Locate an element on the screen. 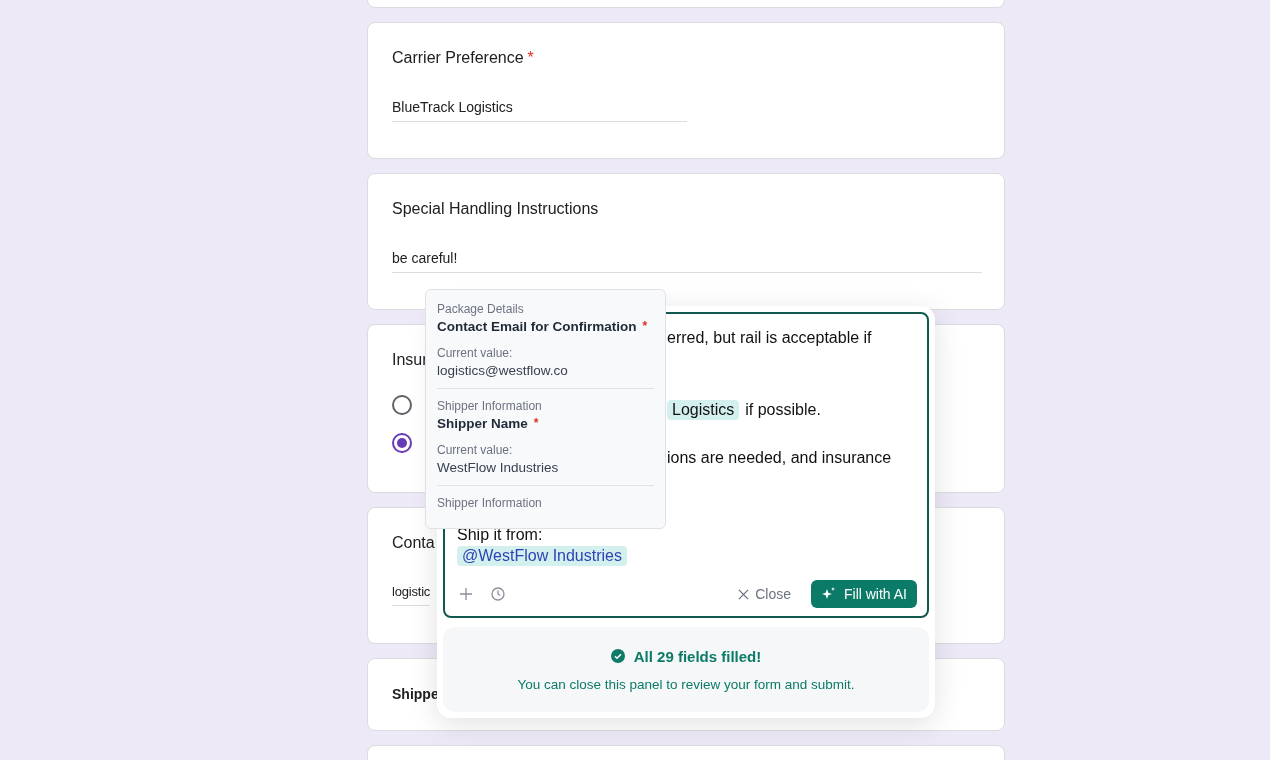 The image size is (1270, 760). mention-chip: @WestFlow Industries is located at coordinates (542, 556).